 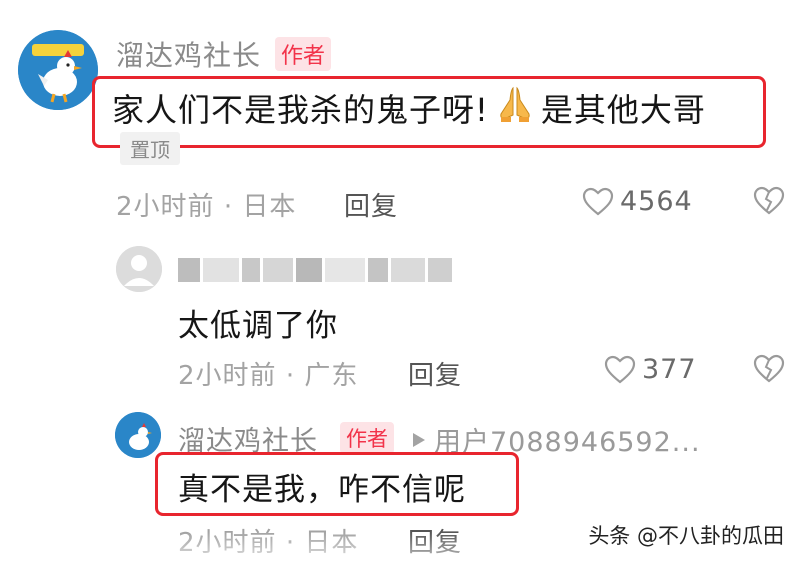 What do you see at coordinates (188, 54) in the screenshot?
I see `comment-author-name: 溜达鸡社长` at bounding box center [188, 54].